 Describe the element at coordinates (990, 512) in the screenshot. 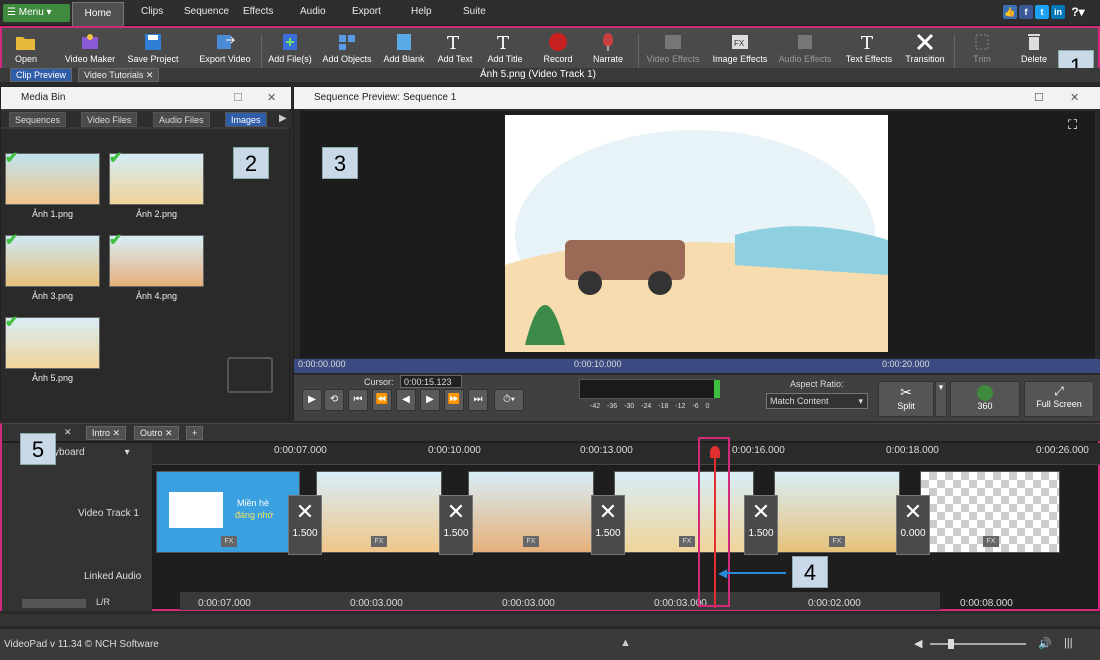

I see `blank-clip: FX` at that location.